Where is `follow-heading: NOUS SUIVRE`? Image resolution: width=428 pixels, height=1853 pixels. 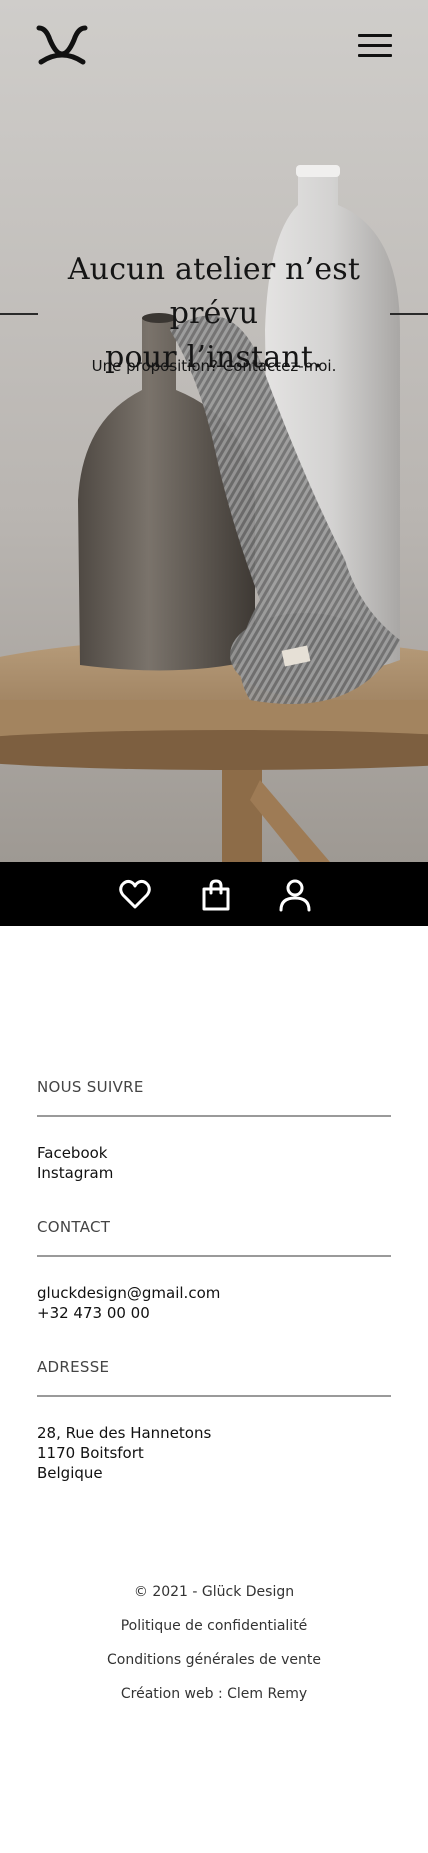 follow-heading: NOUS SUIVRE is located at coordinates (90, 1087).